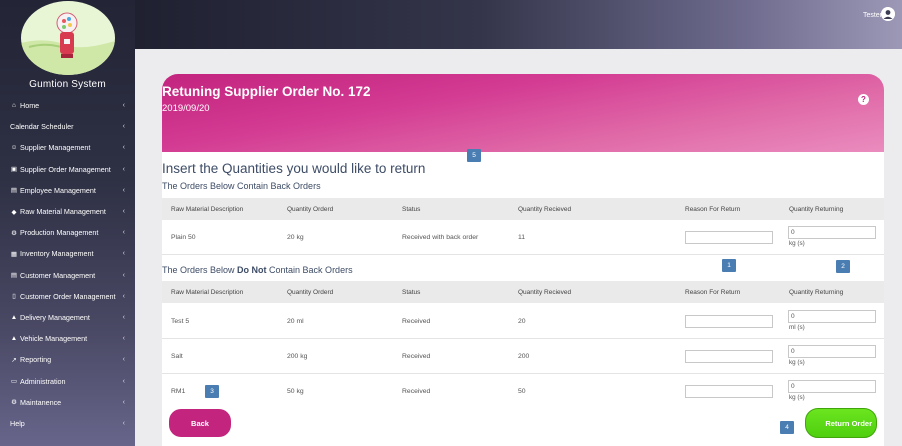 The height and width of the screenshot is (446, 902). What do you see at coordinates (67, 84) in the screenshot?
I see `brand-name: Gumtion System` at bounding box center [67, 84].